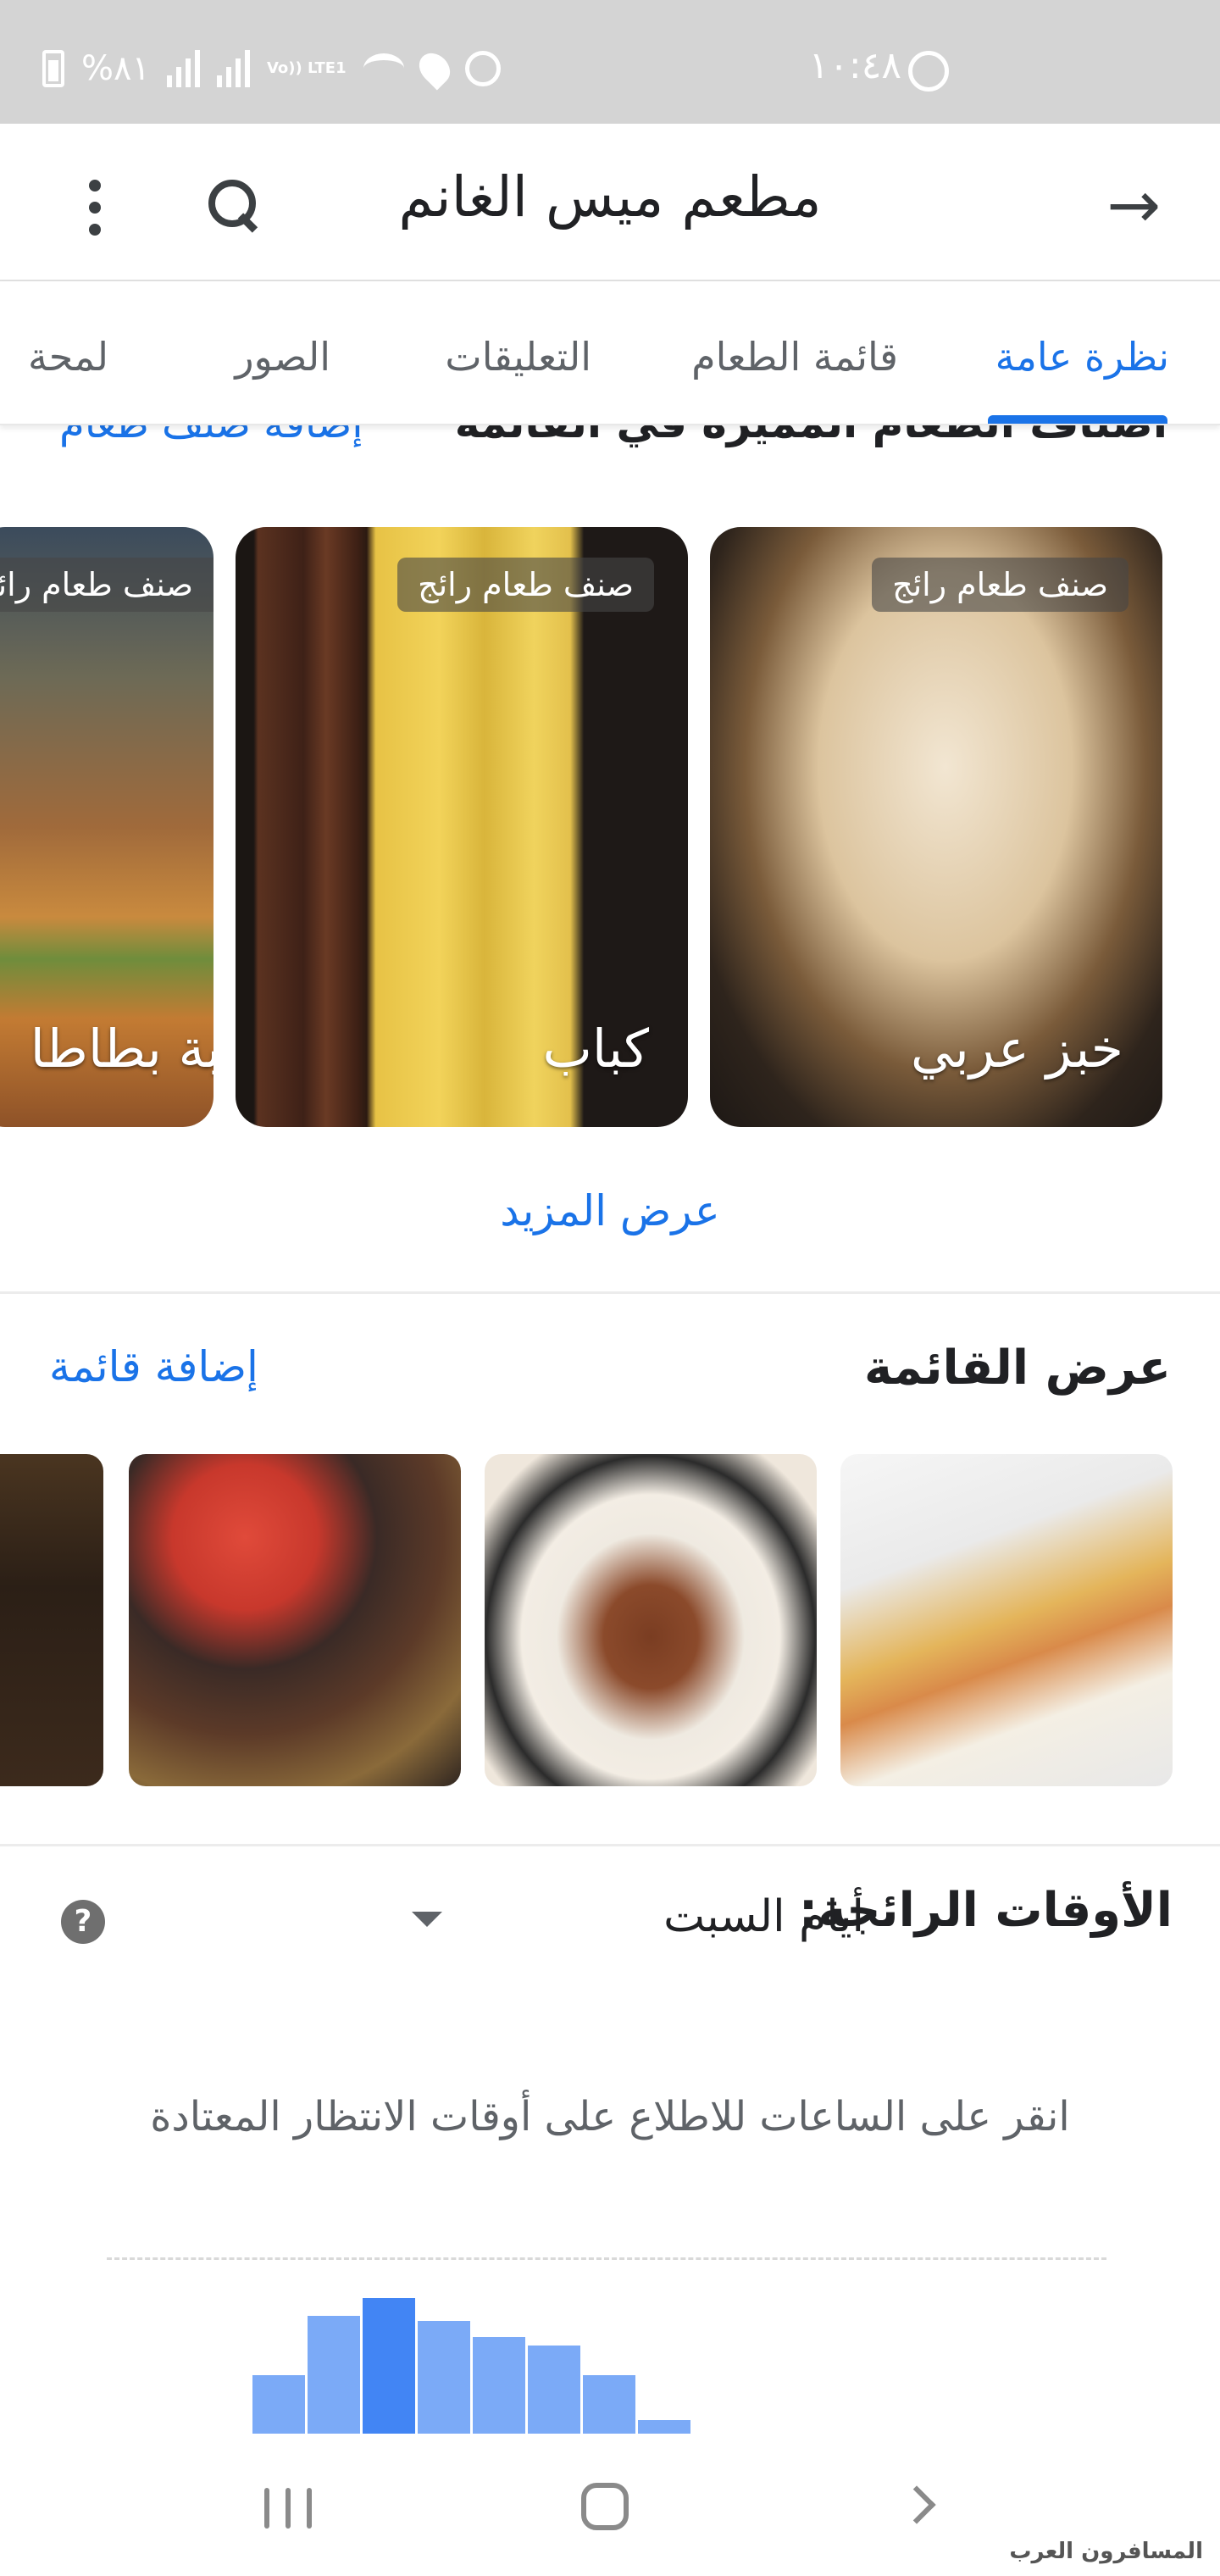  What do you see at coordinates (183, 68) in the screenshot?
I see `signal-icon` at bounding box center [183, 68].